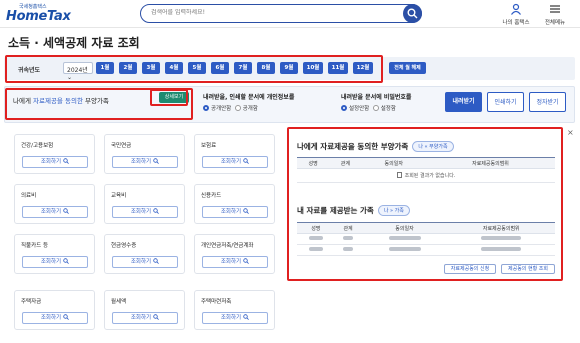  Describe the element at coordinates (144, 204) in the screenshot. I see `category-card-education: 교육비 조회하기` at that location.